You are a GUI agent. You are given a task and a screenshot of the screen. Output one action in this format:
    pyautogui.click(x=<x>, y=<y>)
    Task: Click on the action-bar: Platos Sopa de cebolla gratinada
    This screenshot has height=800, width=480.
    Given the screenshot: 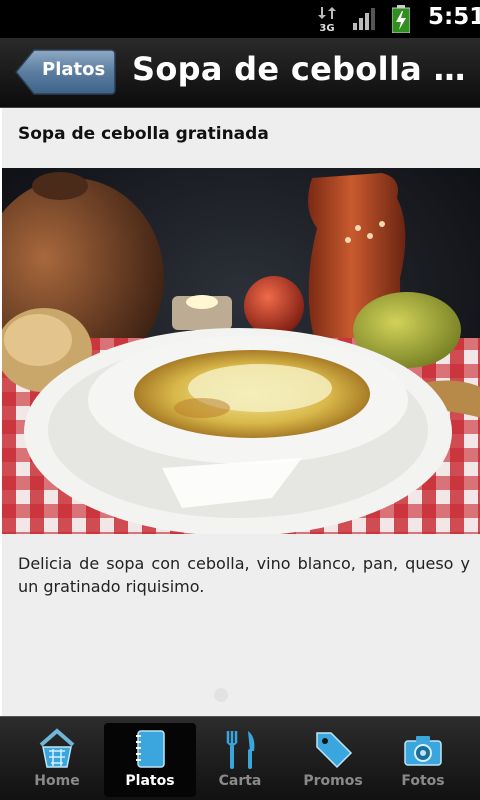 What is the action you would take?
    pyautogui.click(x=240, y=73)
    